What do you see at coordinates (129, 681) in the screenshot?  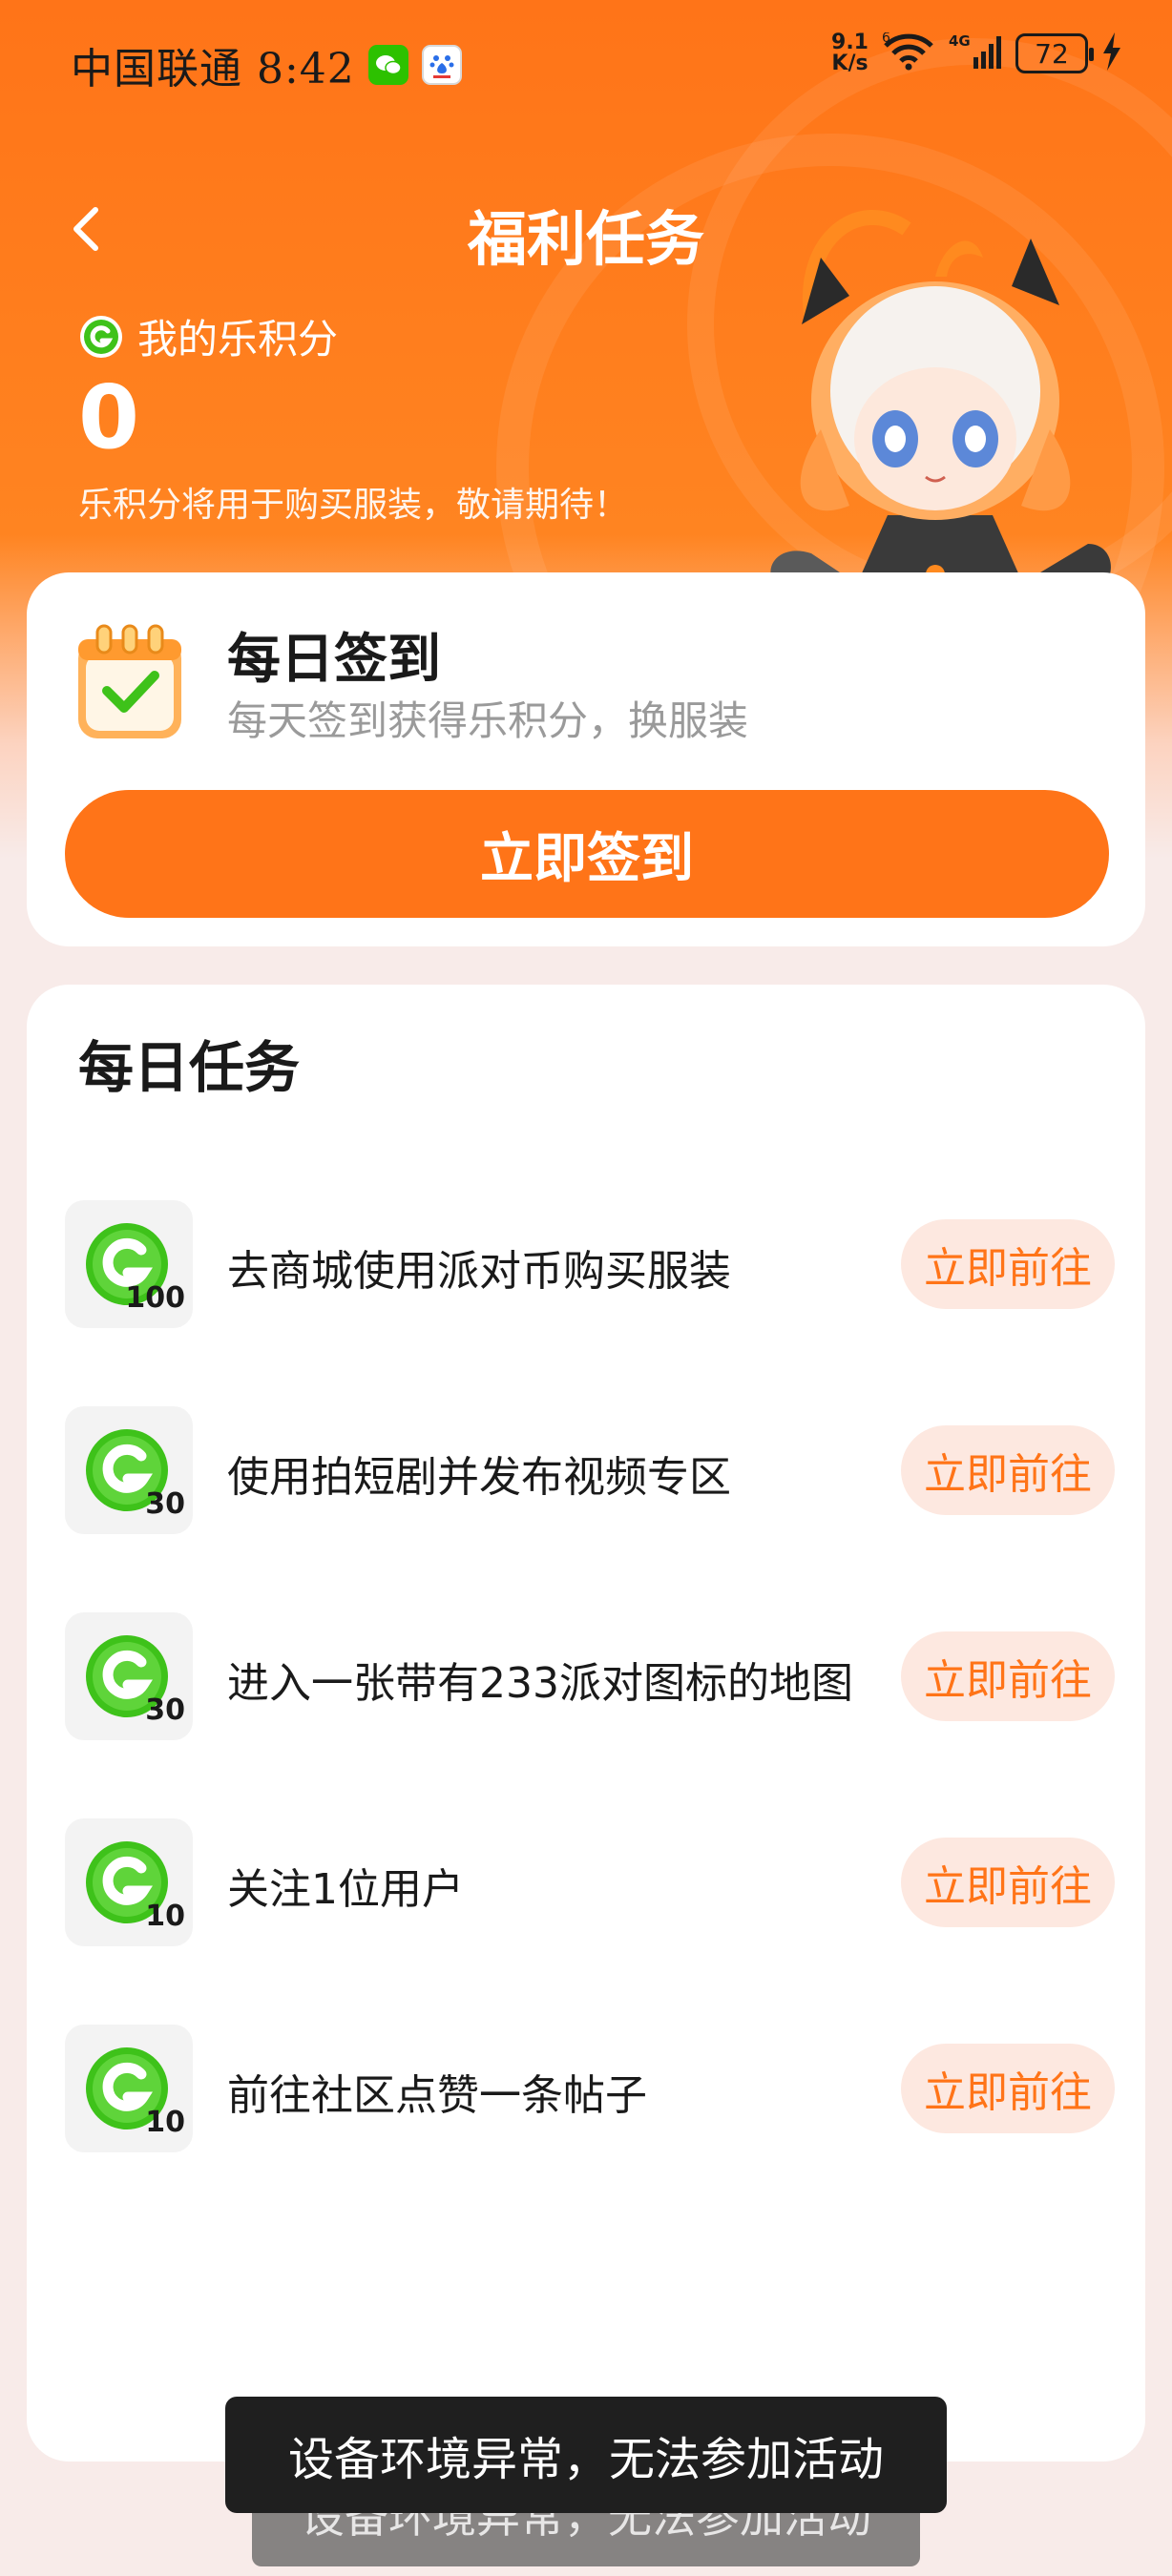 I see `calendar-check-icon` at bounding box center [129, 681].